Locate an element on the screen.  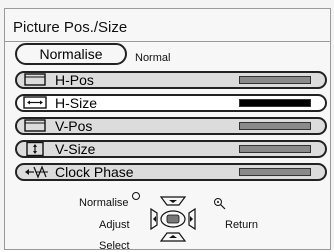
menu-title: Picture Pos./Size is located at coordinates (70, 27).